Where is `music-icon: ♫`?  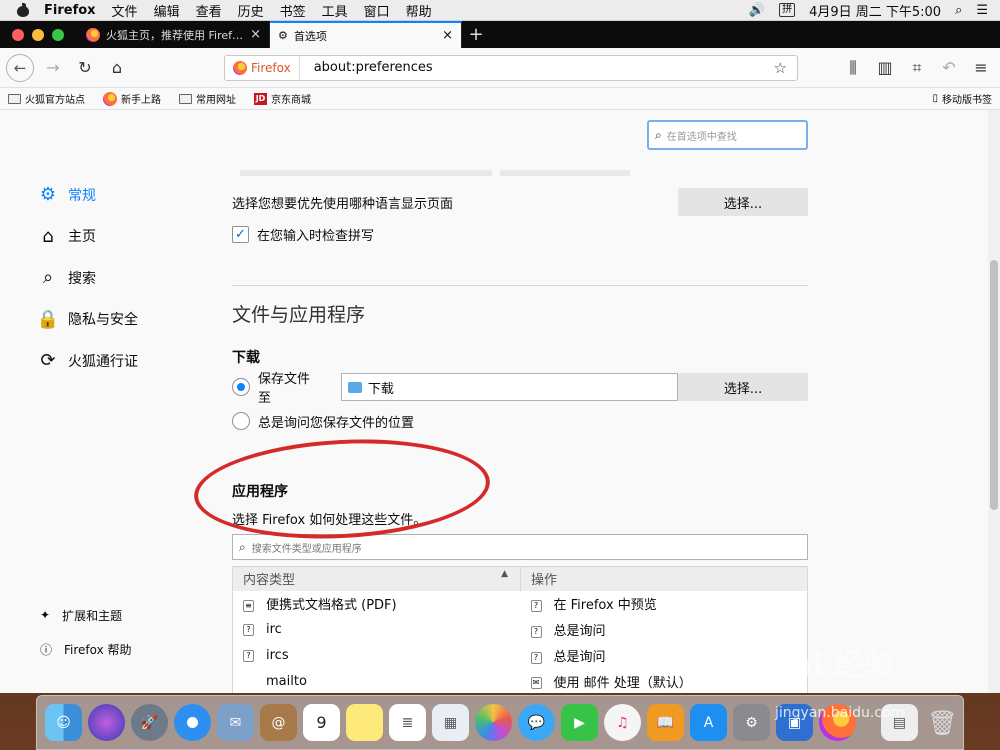 music-icon: ♫ is located at coordinates (622, 722).